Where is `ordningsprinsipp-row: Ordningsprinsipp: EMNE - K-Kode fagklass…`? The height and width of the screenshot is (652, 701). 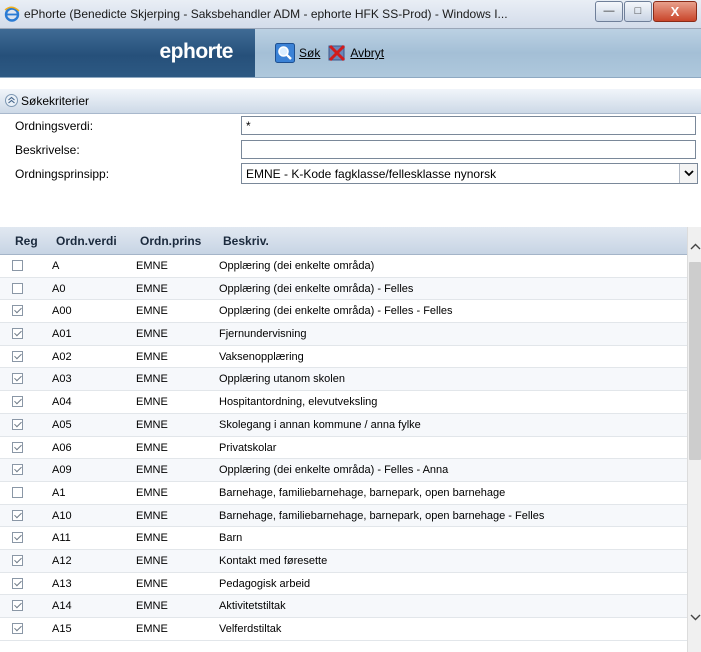
ordningsprinsipp-row: Ordningsprinsipp: EMNE - K-Kode fagklass… is located at coordinates (350, 174).